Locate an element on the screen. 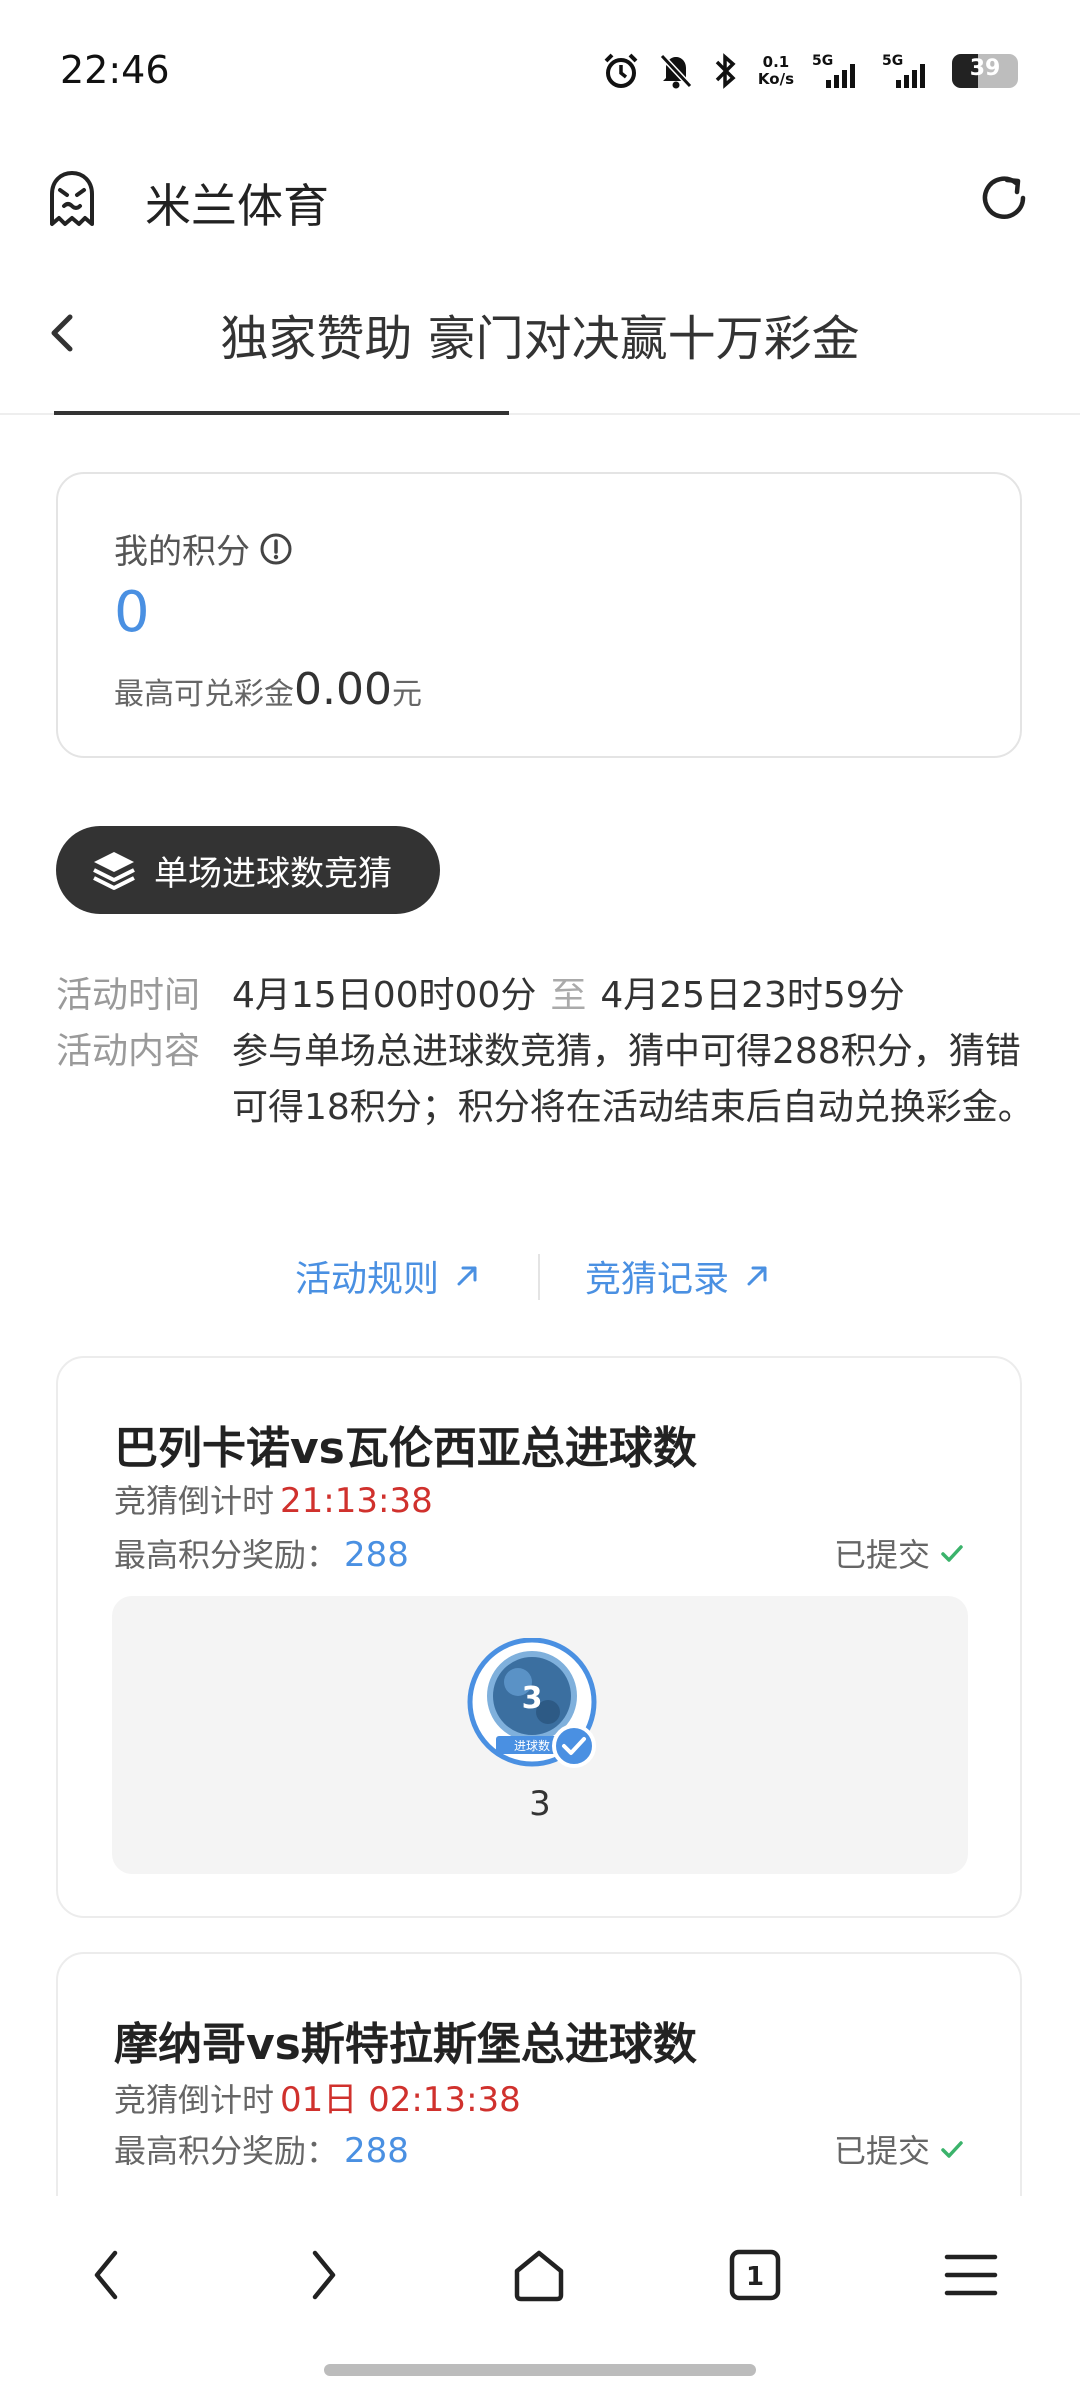 The width and height of the screenshot is (1080, 2400). browser-bottom-nav: 1 is located at coordinates (540, 2298).